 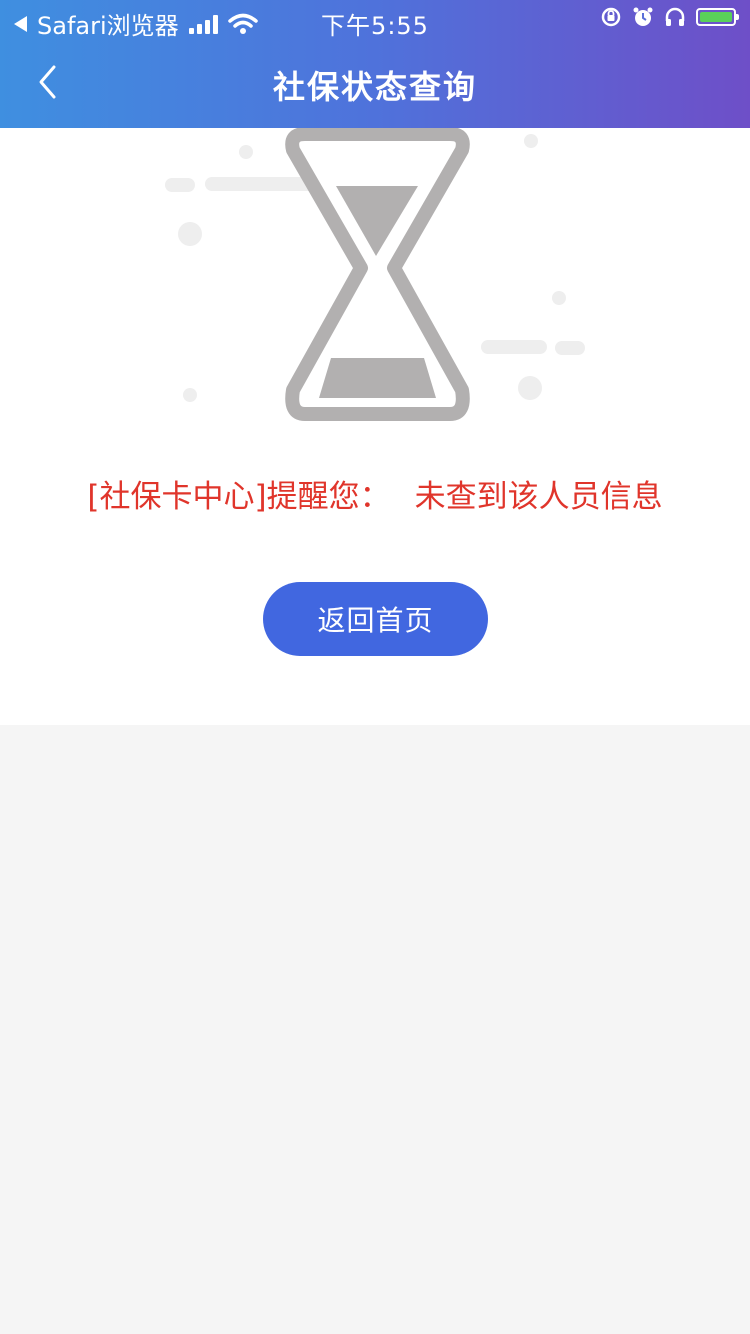 I want to click on header: Safari浏览器 下午5:55 社保状态查询, so click(x=375, y=64).